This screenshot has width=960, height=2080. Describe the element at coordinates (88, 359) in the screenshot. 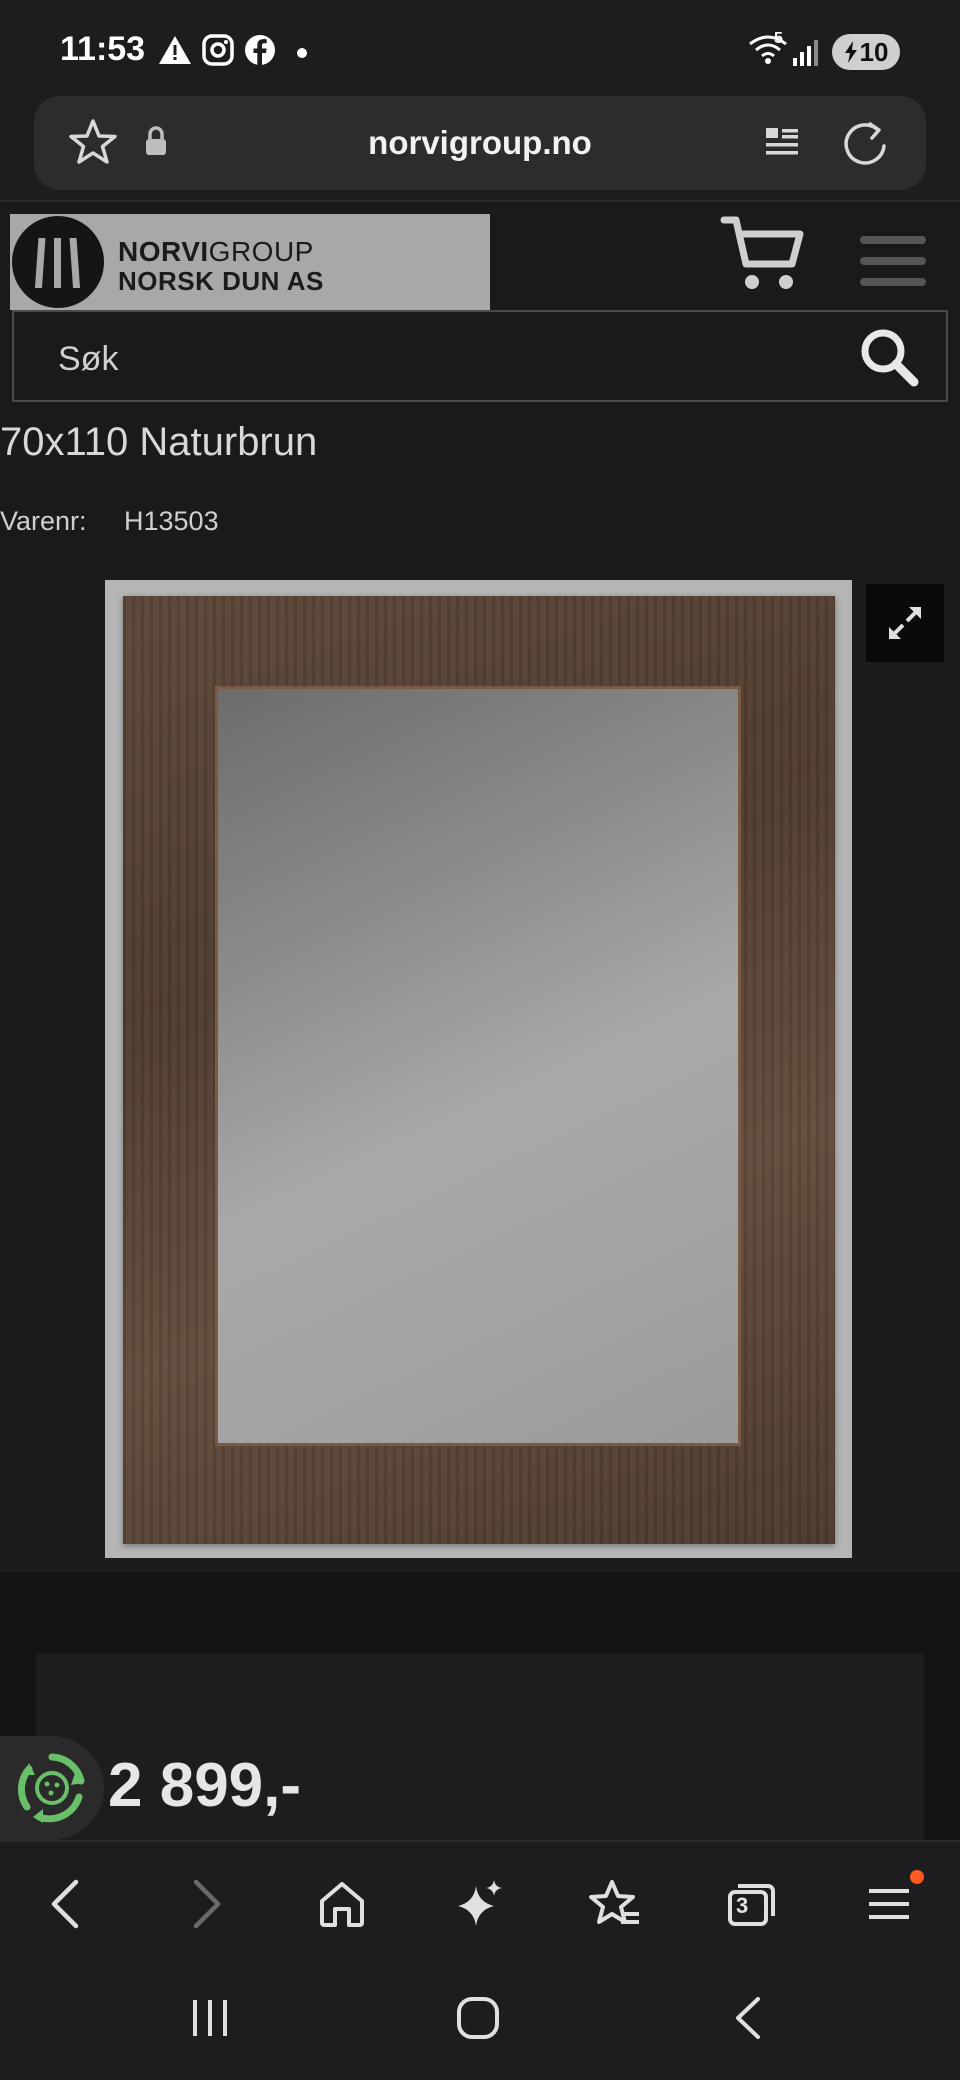

I see `search-placeholder: Søk` at that location.